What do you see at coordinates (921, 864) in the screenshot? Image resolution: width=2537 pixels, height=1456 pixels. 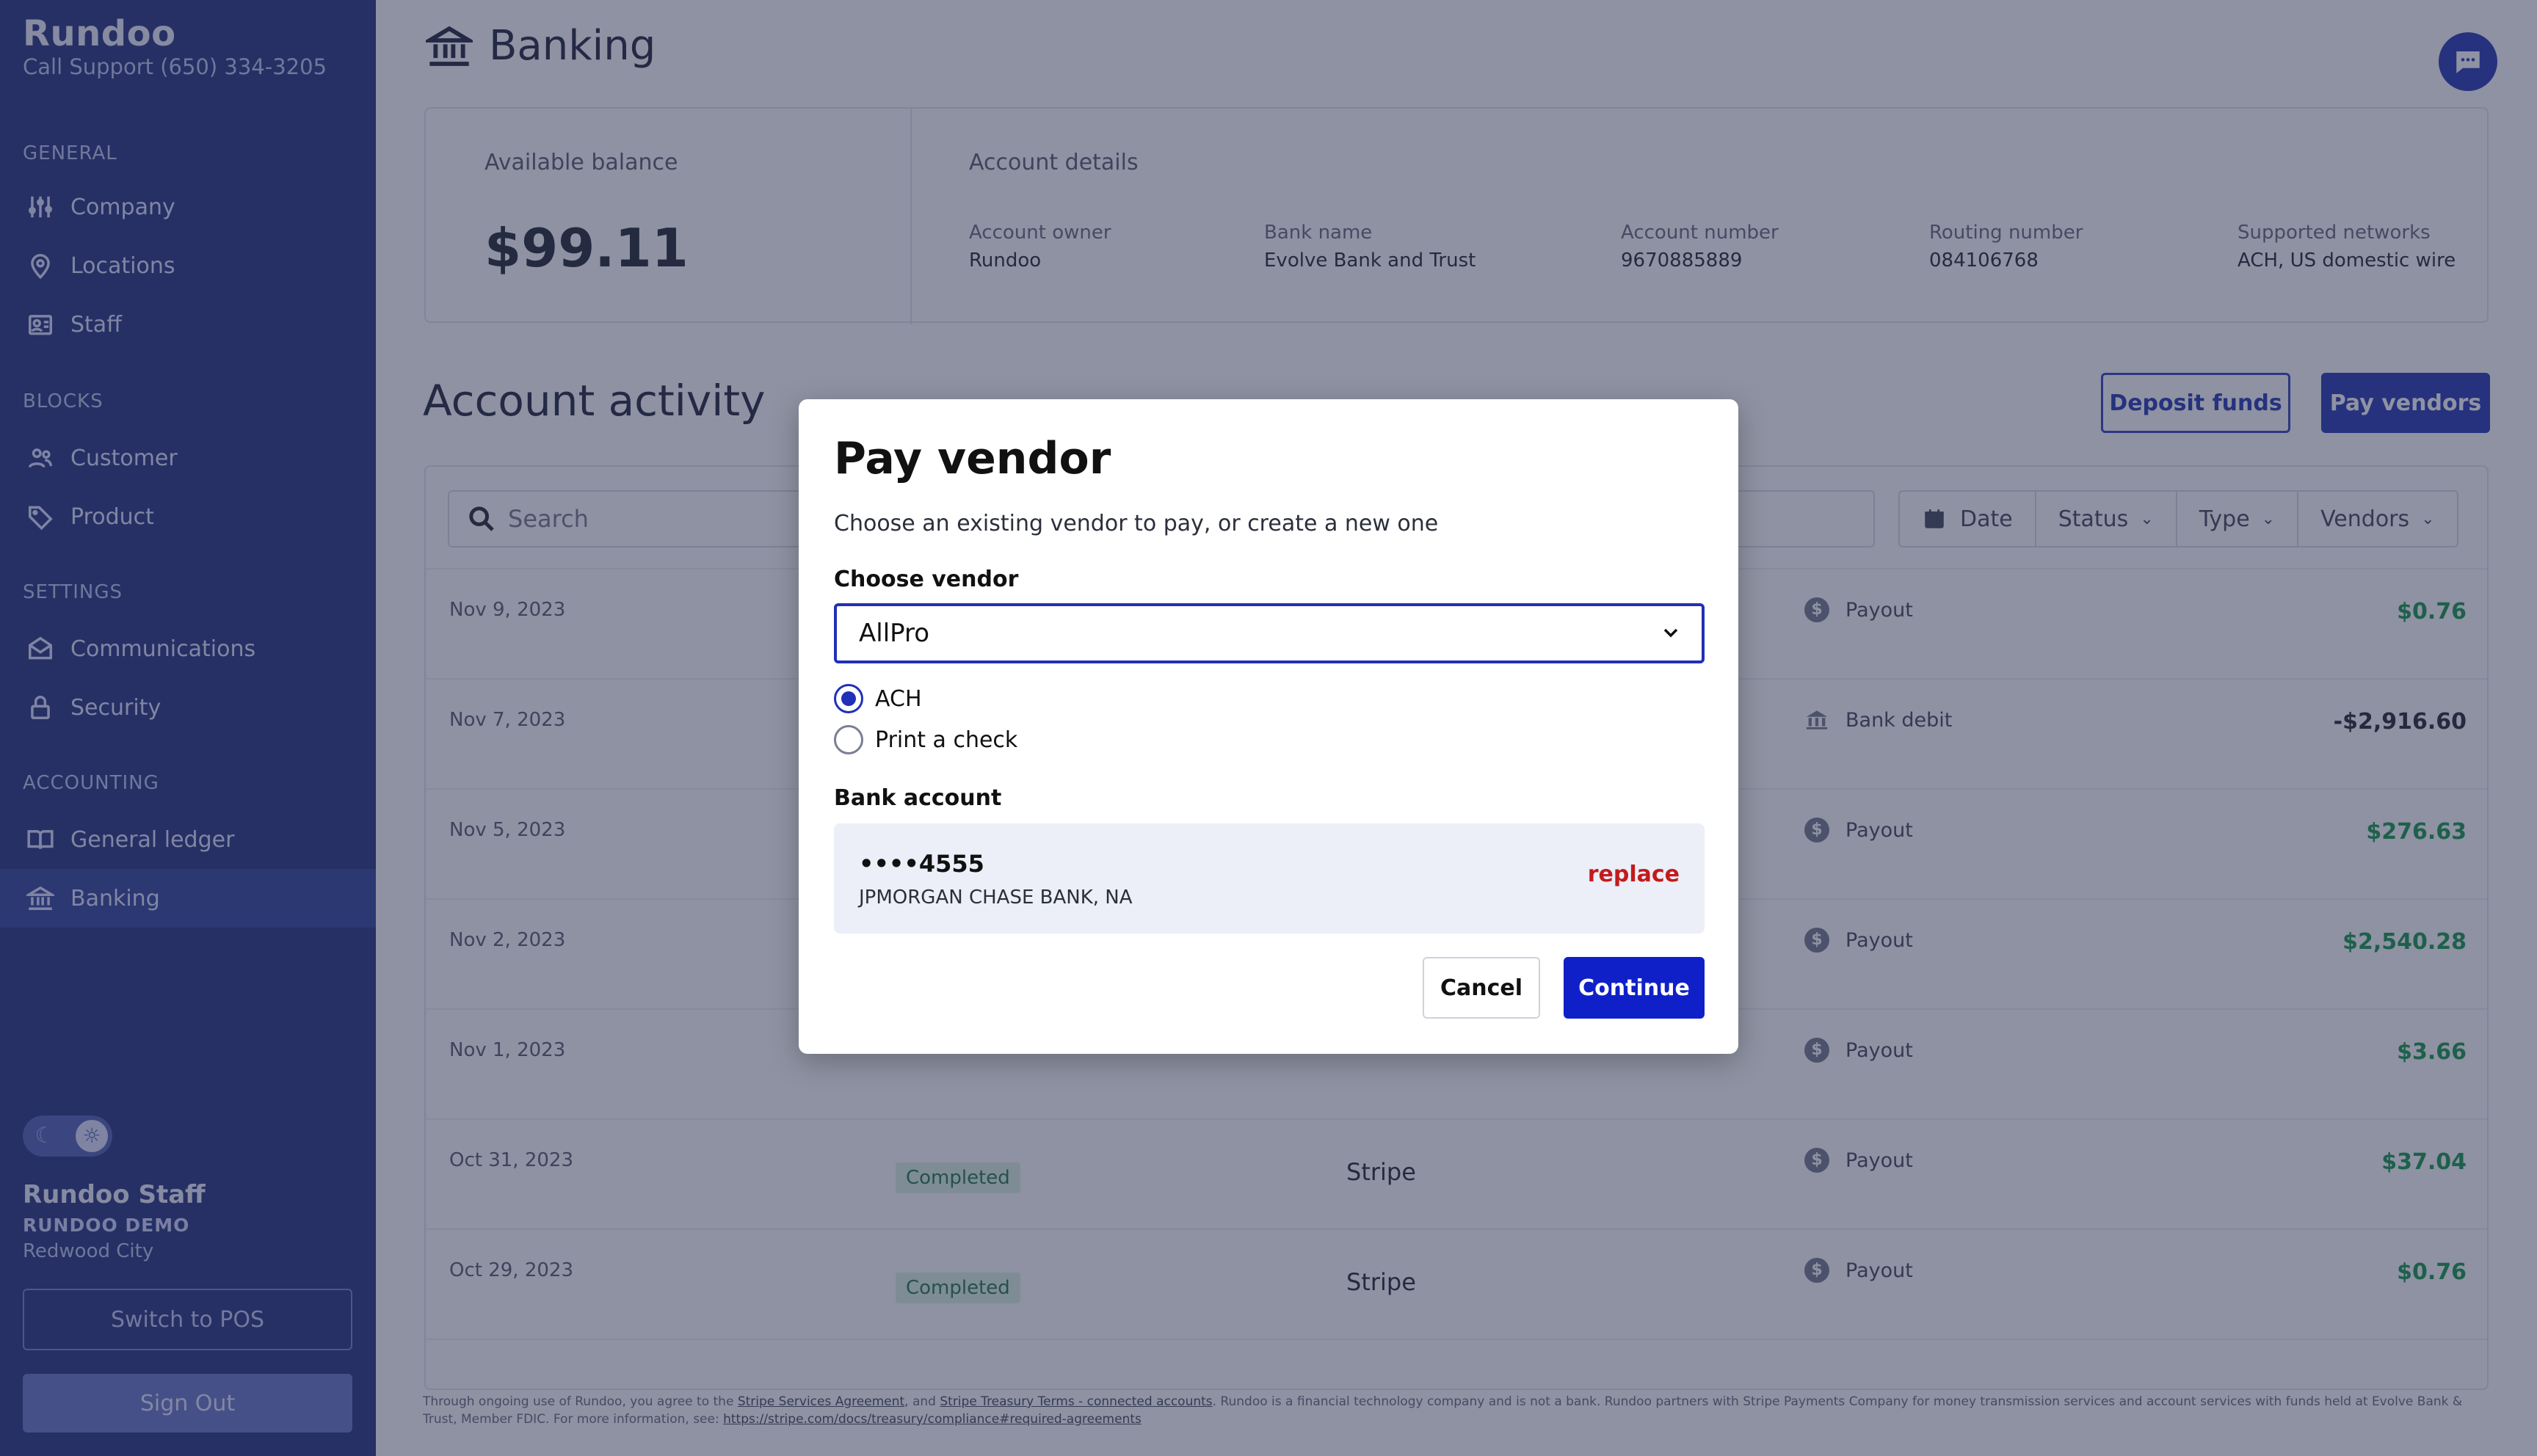 I see `bank-account-number: ••••4555` at bounding box center [921, 864].